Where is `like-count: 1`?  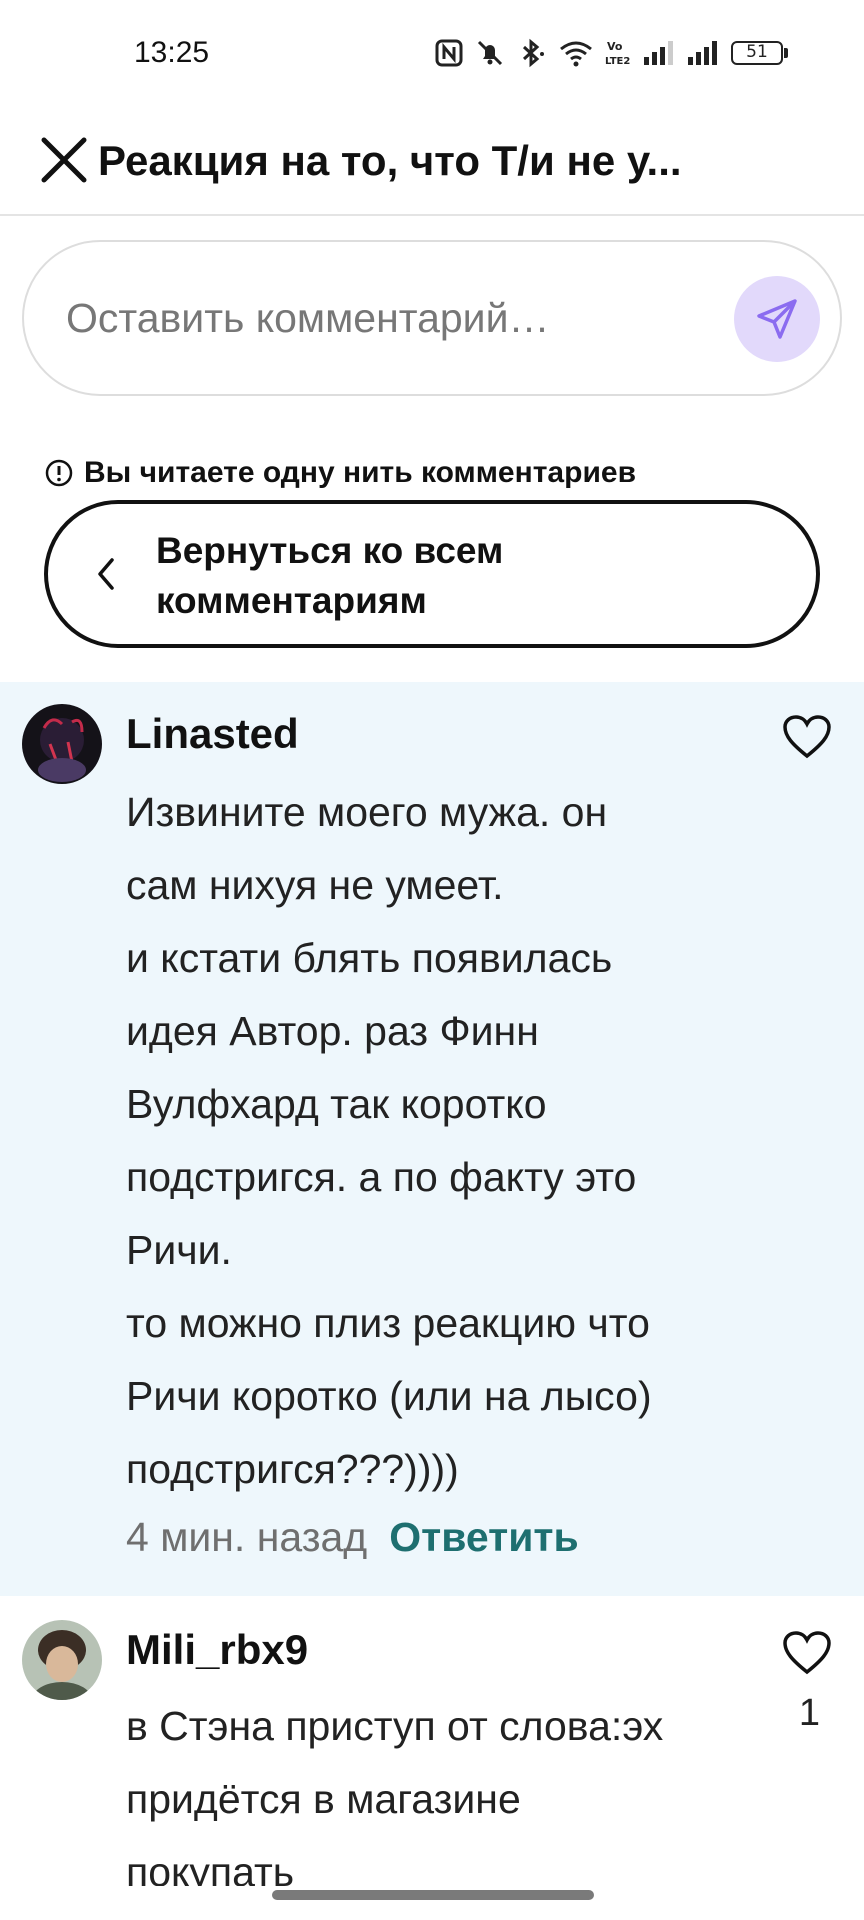 like-count: 1 is located at coordinates (809, 1713).